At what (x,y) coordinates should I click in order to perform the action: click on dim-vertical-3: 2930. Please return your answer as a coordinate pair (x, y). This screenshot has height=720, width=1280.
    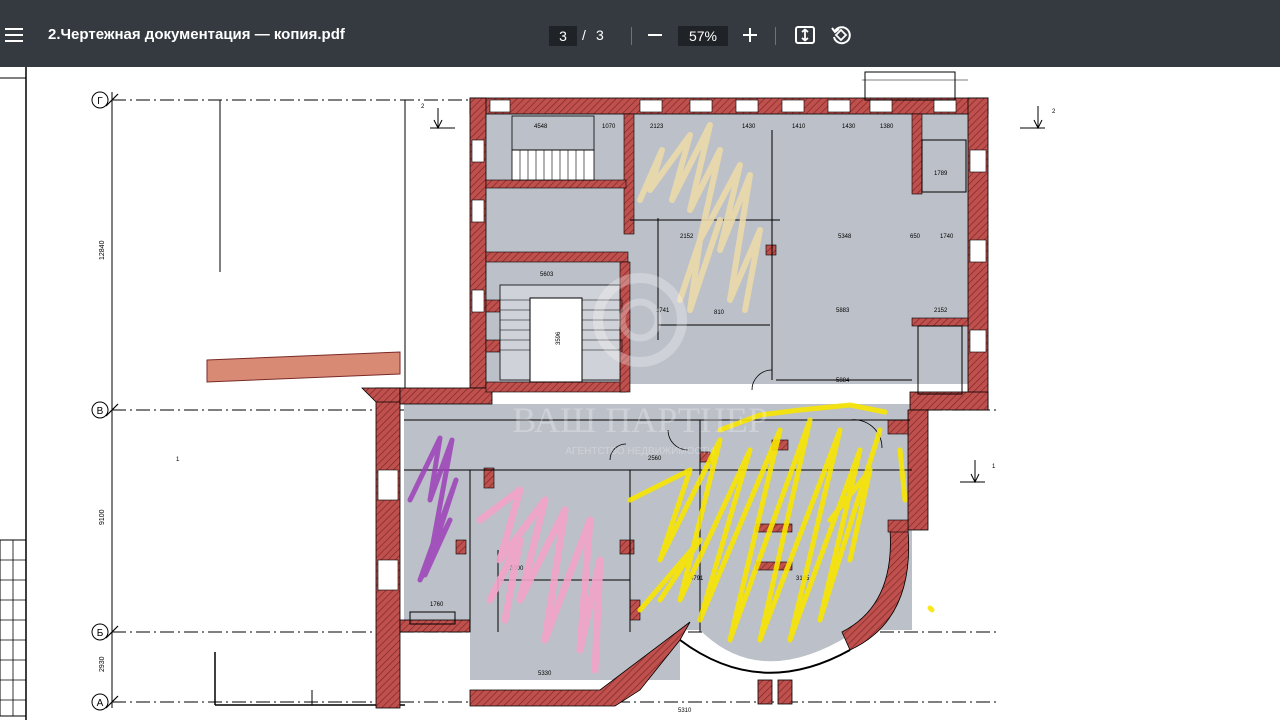
    Looking at the image, I should click on (102, 664).